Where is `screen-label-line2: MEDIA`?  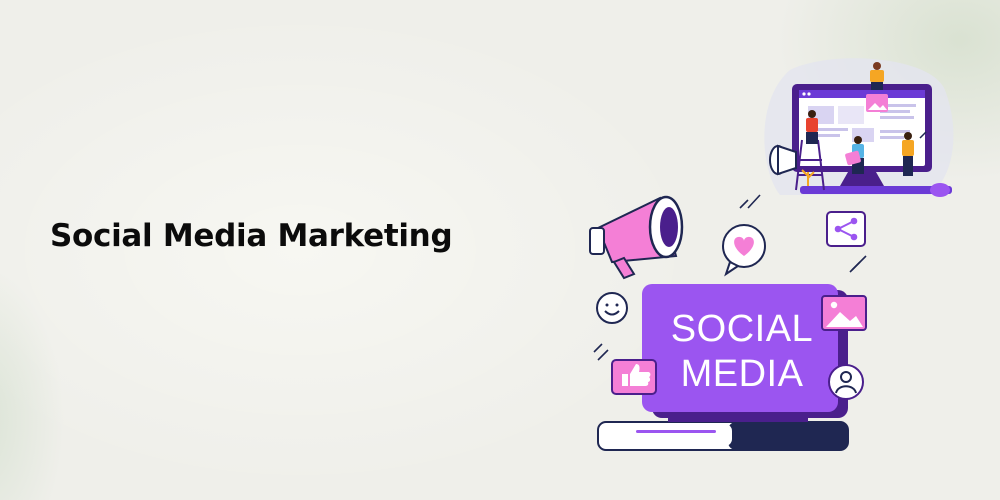 screen-label-line2: MEDIA is located at coordinates (742, 374).